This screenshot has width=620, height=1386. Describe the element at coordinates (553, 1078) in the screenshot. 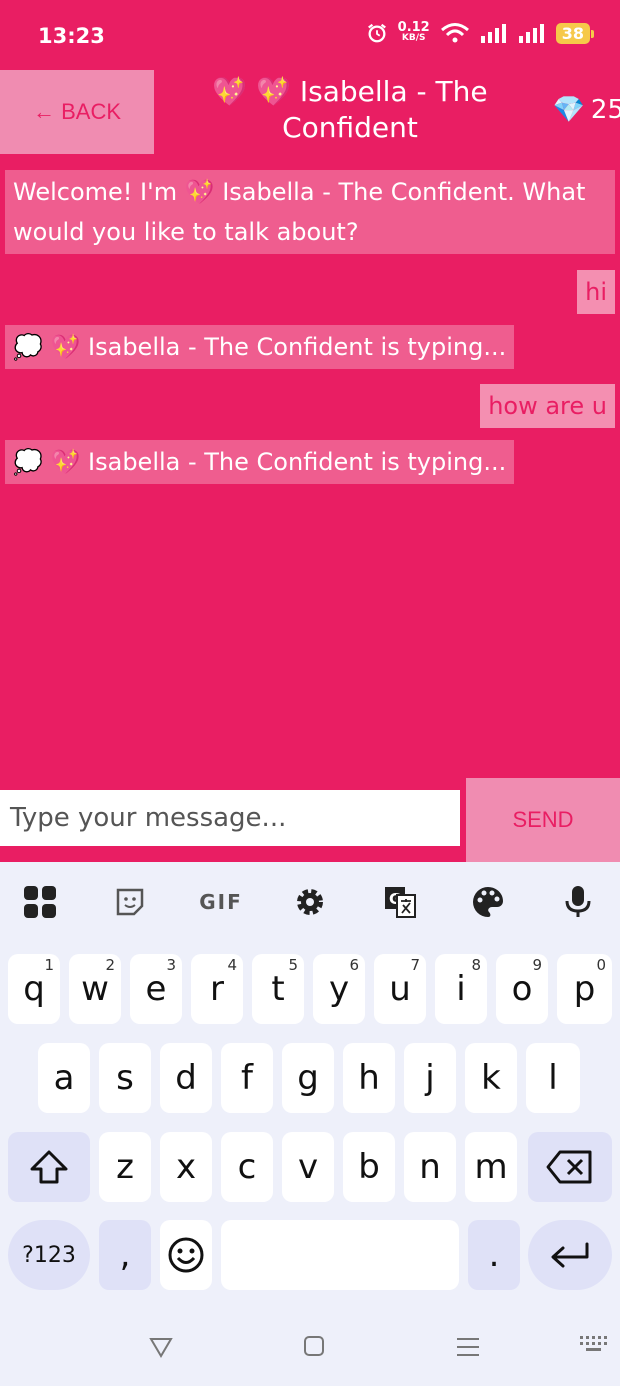

I see `key-l: l` at that location.